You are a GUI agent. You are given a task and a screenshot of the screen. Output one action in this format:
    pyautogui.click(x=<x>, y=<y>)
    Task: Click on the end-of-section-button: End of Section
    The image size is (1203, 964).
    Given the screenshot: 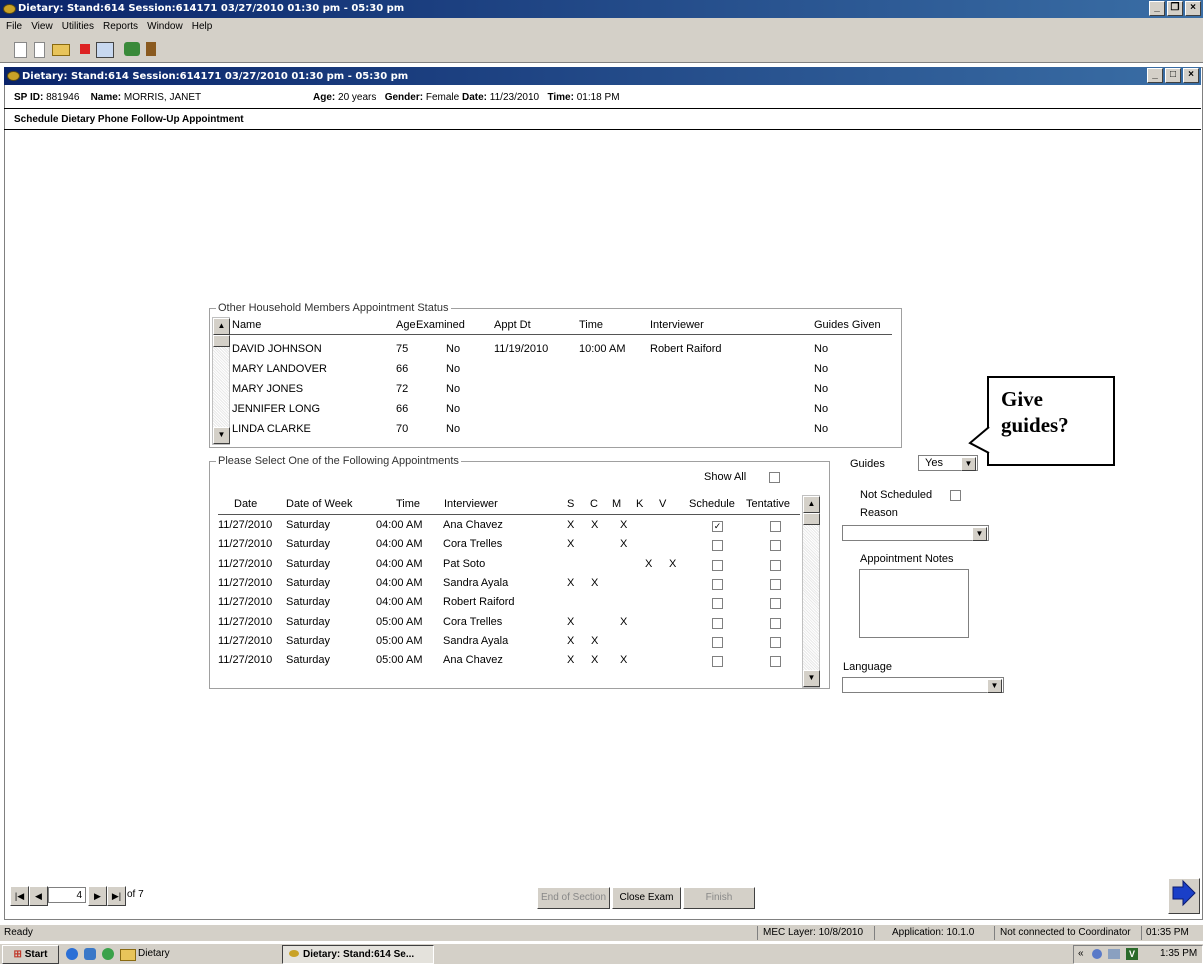 What is the action you would take?
    pyautogui.click(x=573, y=898)
    